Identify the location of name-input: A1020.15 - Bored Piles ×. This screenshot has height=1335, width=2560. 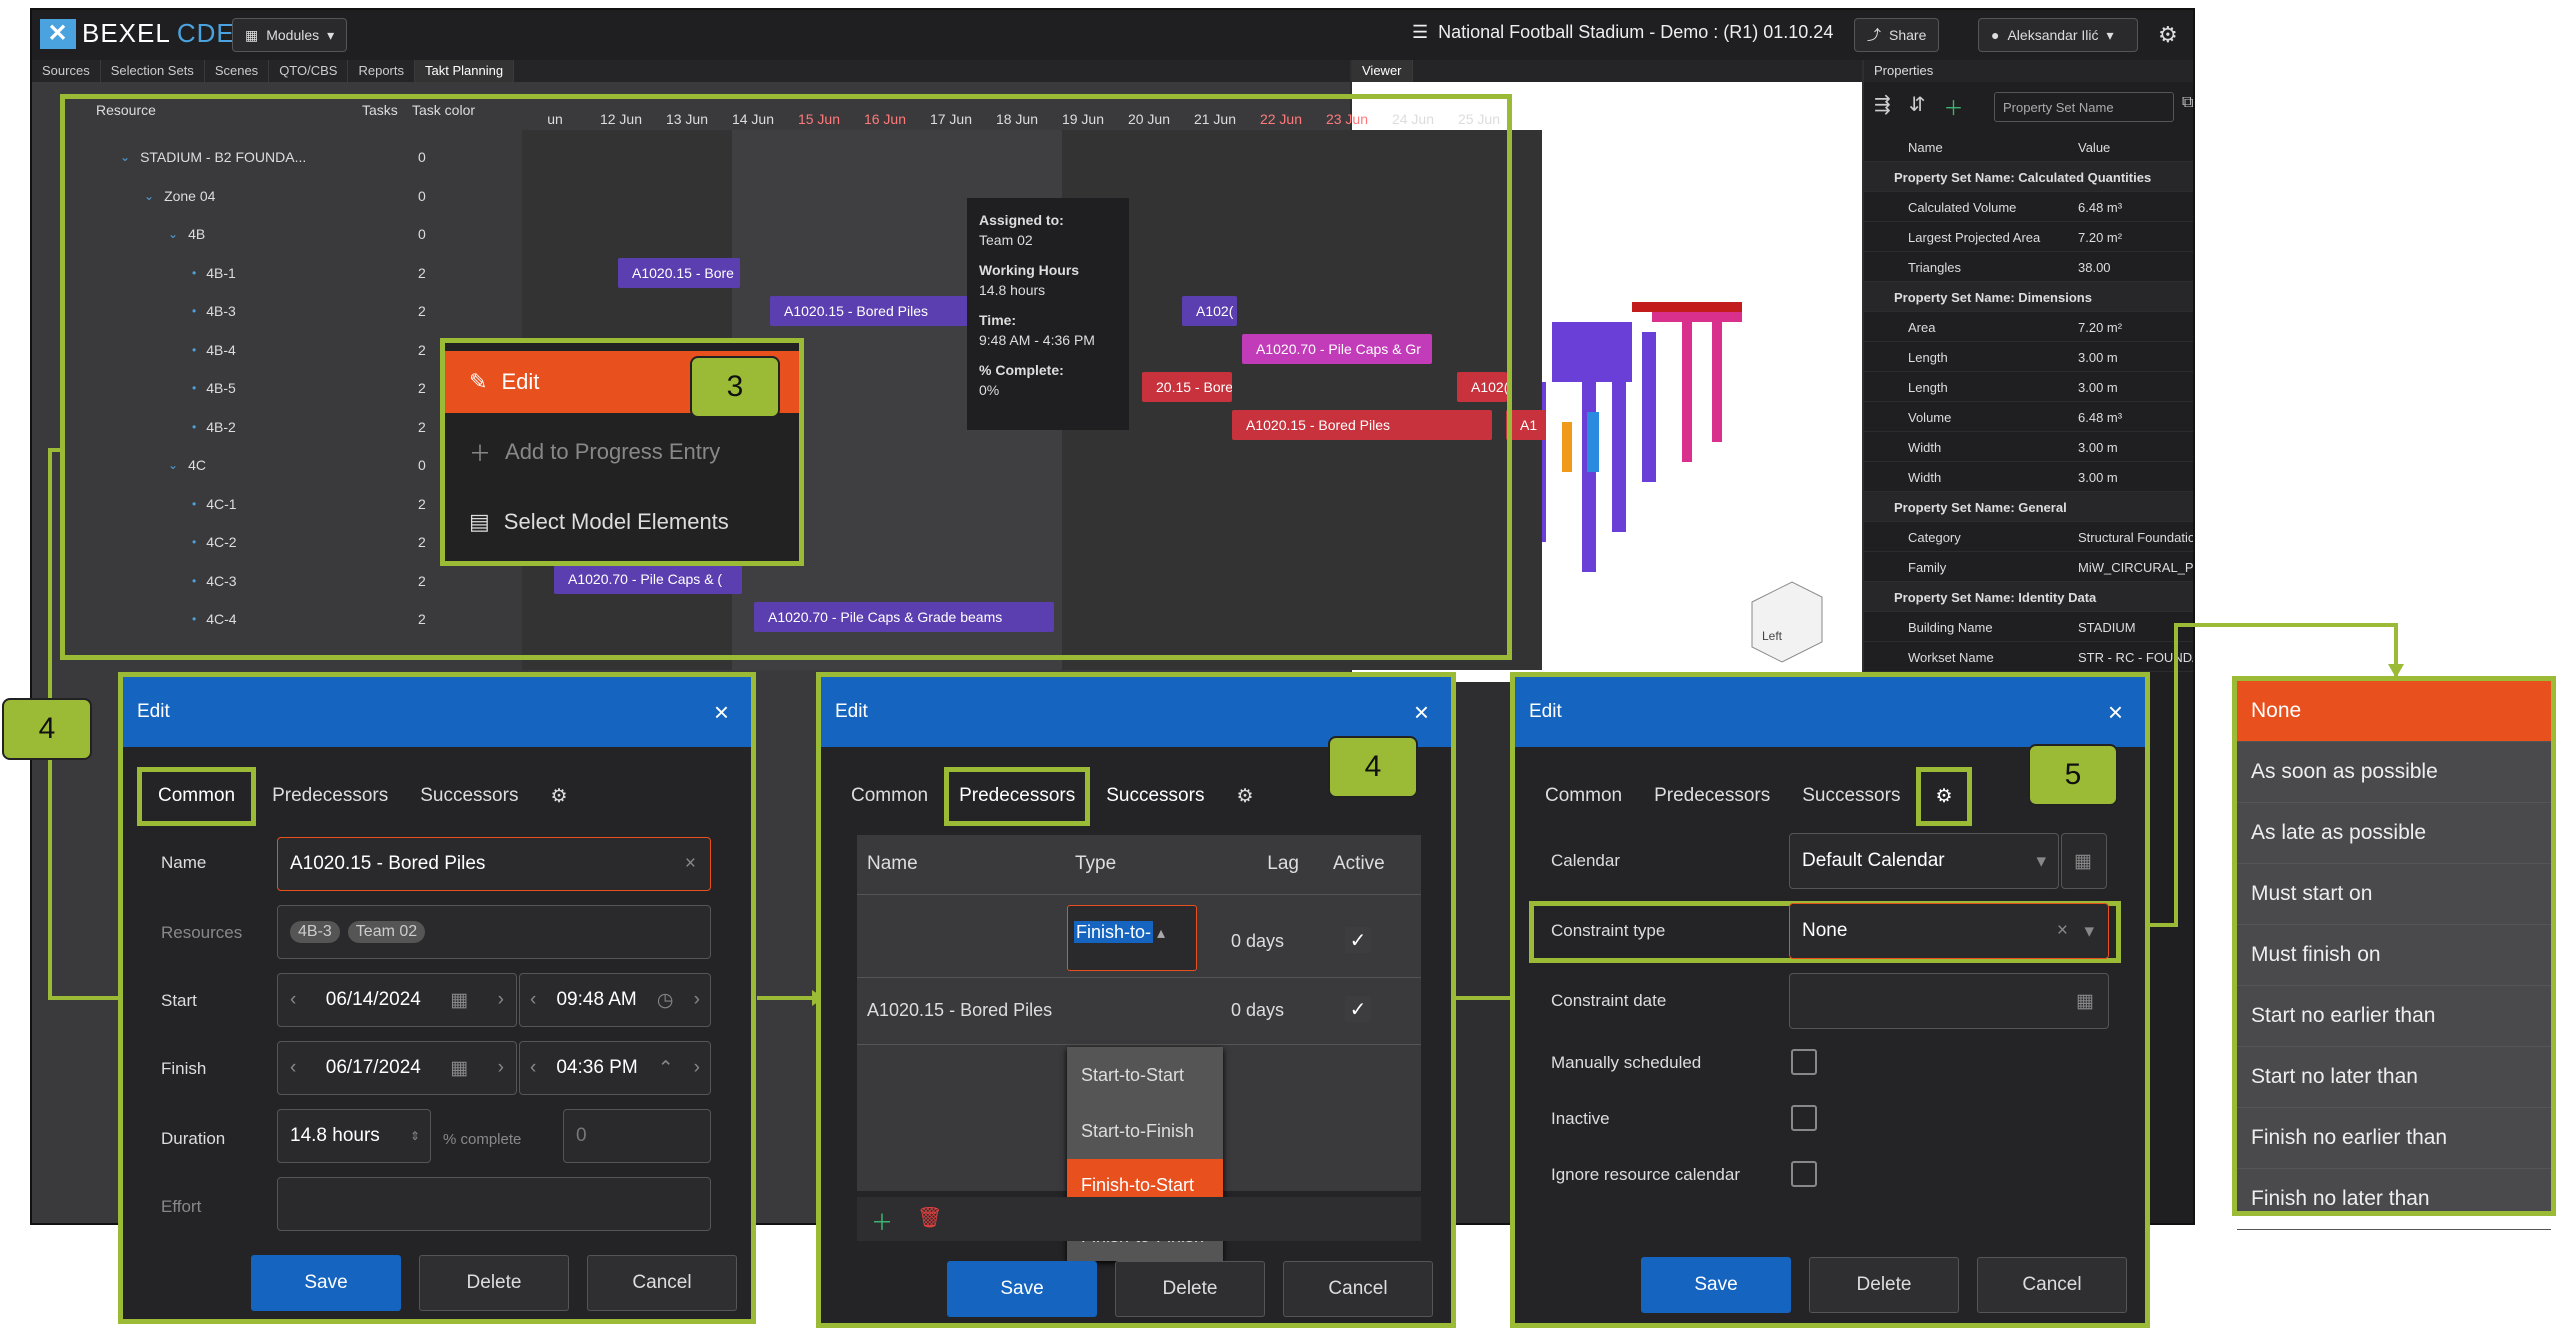
(494, 864).